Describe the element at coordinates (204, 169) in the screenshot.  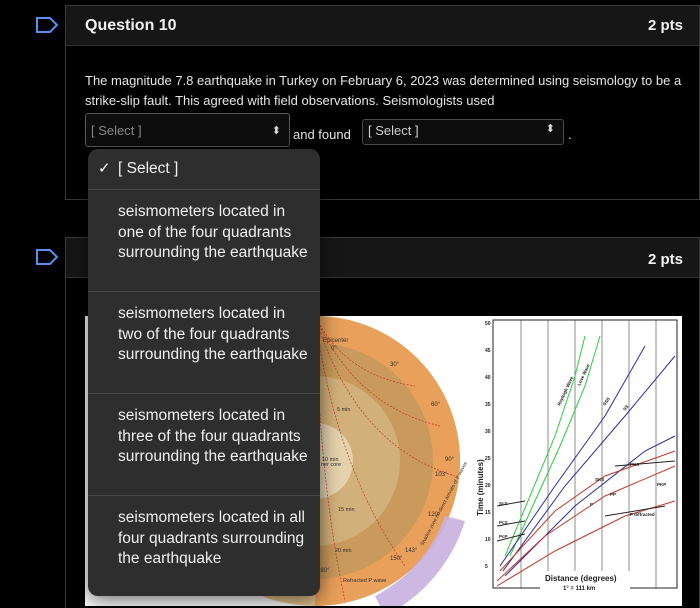
I see `dropdown-option-select: ✓ [ Select ]` at that location.